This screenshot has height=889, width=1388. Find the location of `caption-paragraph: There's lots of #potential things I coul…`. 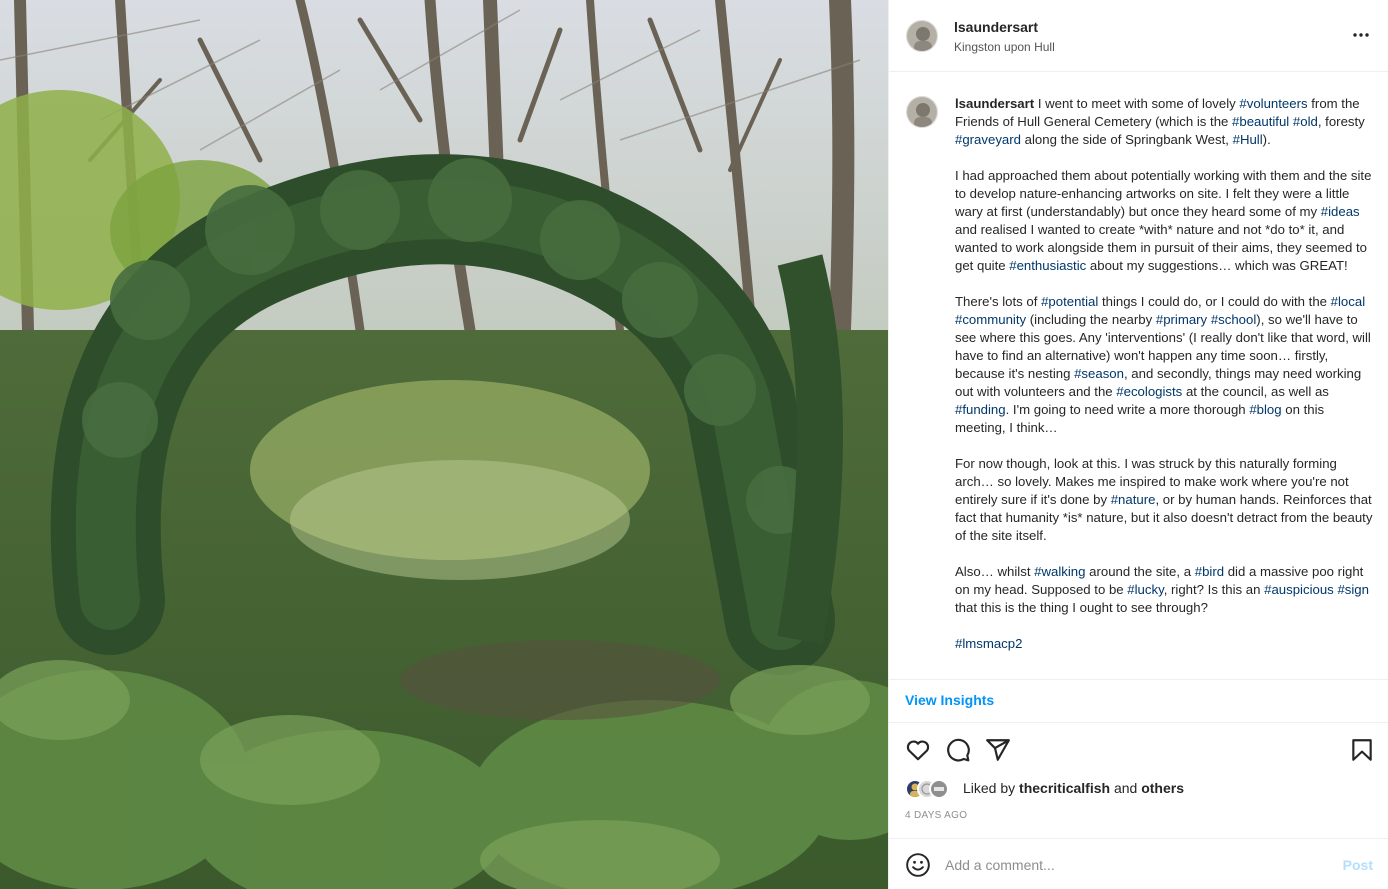

caption-paragraph: There's lots of #potential things I coul… is located at coordinates (1166, 365).